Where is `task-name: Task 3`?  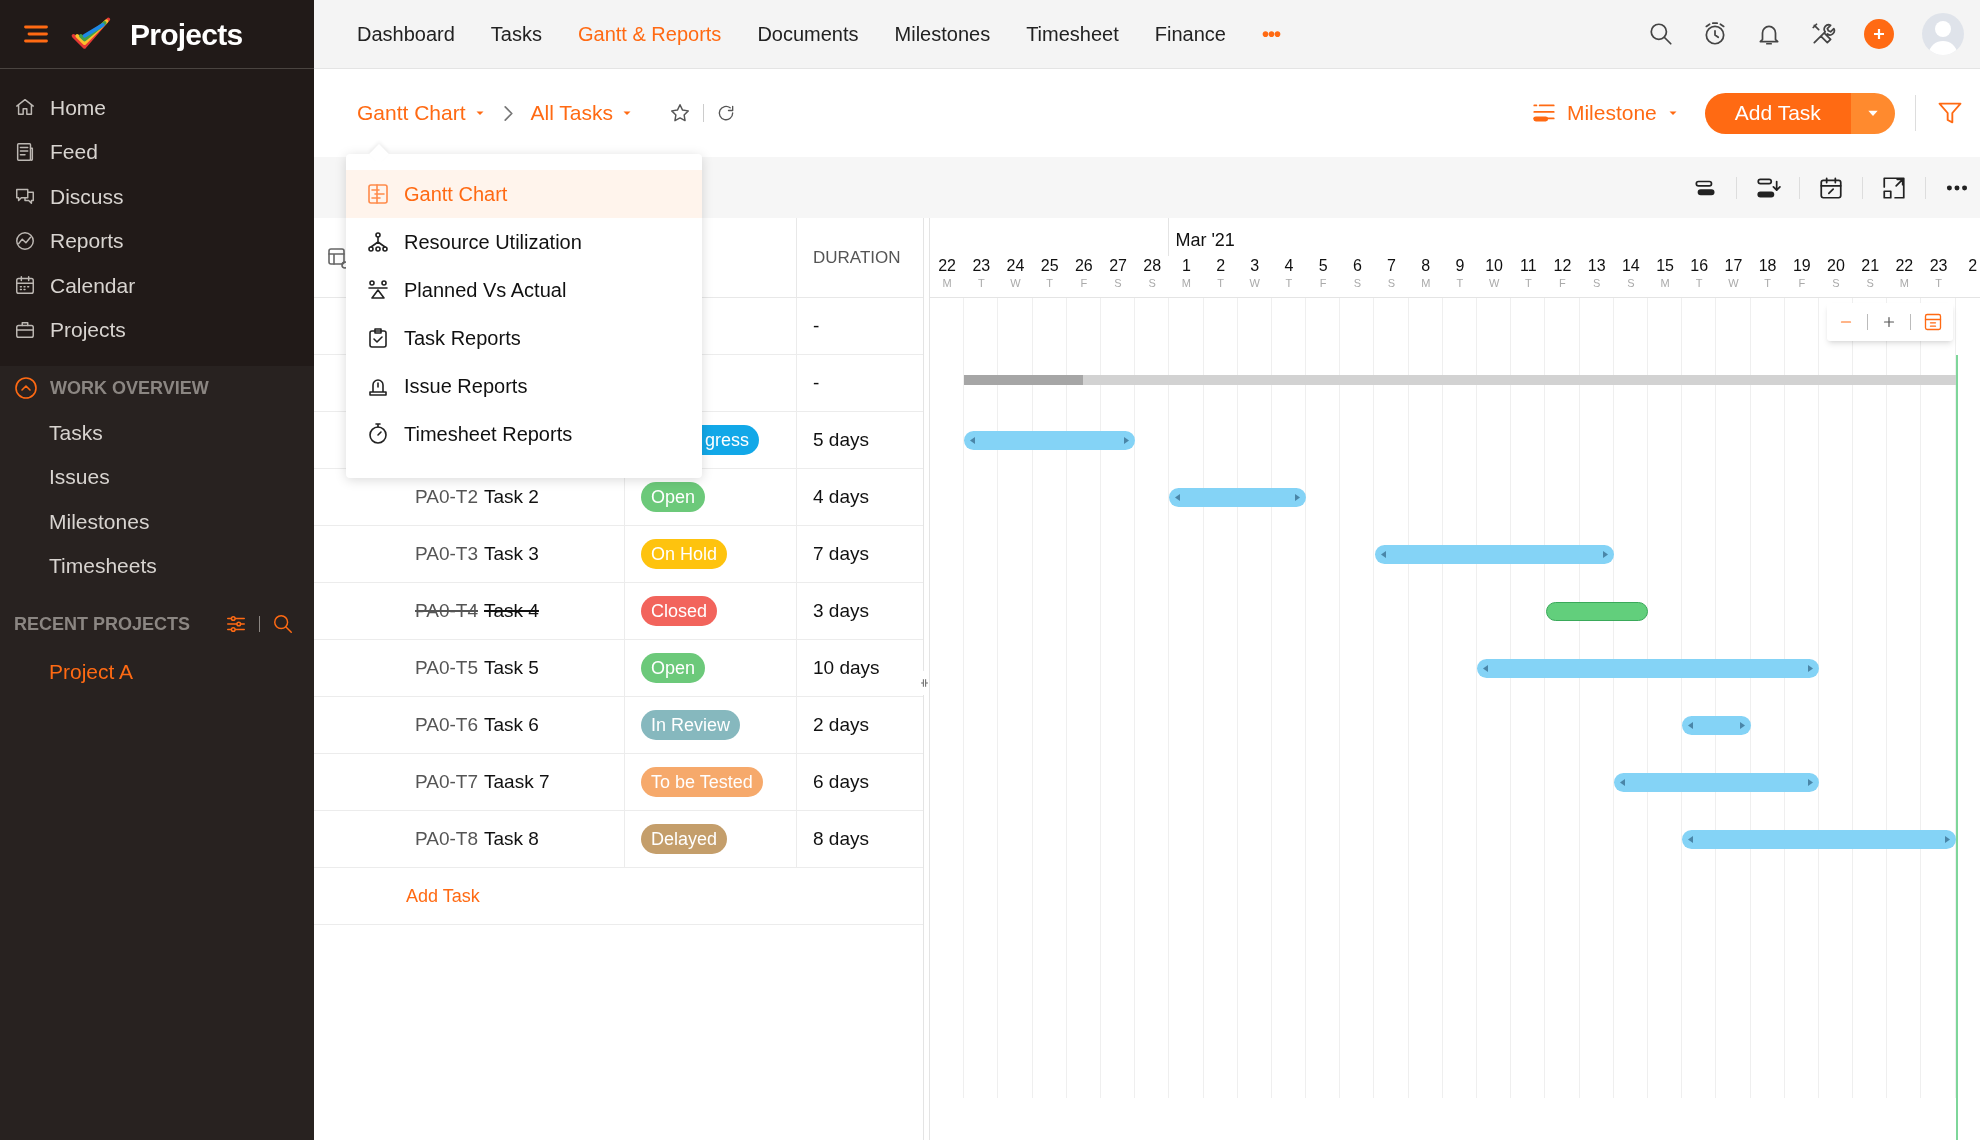 task-name: Task 3 is located at coordinates (511, 554).